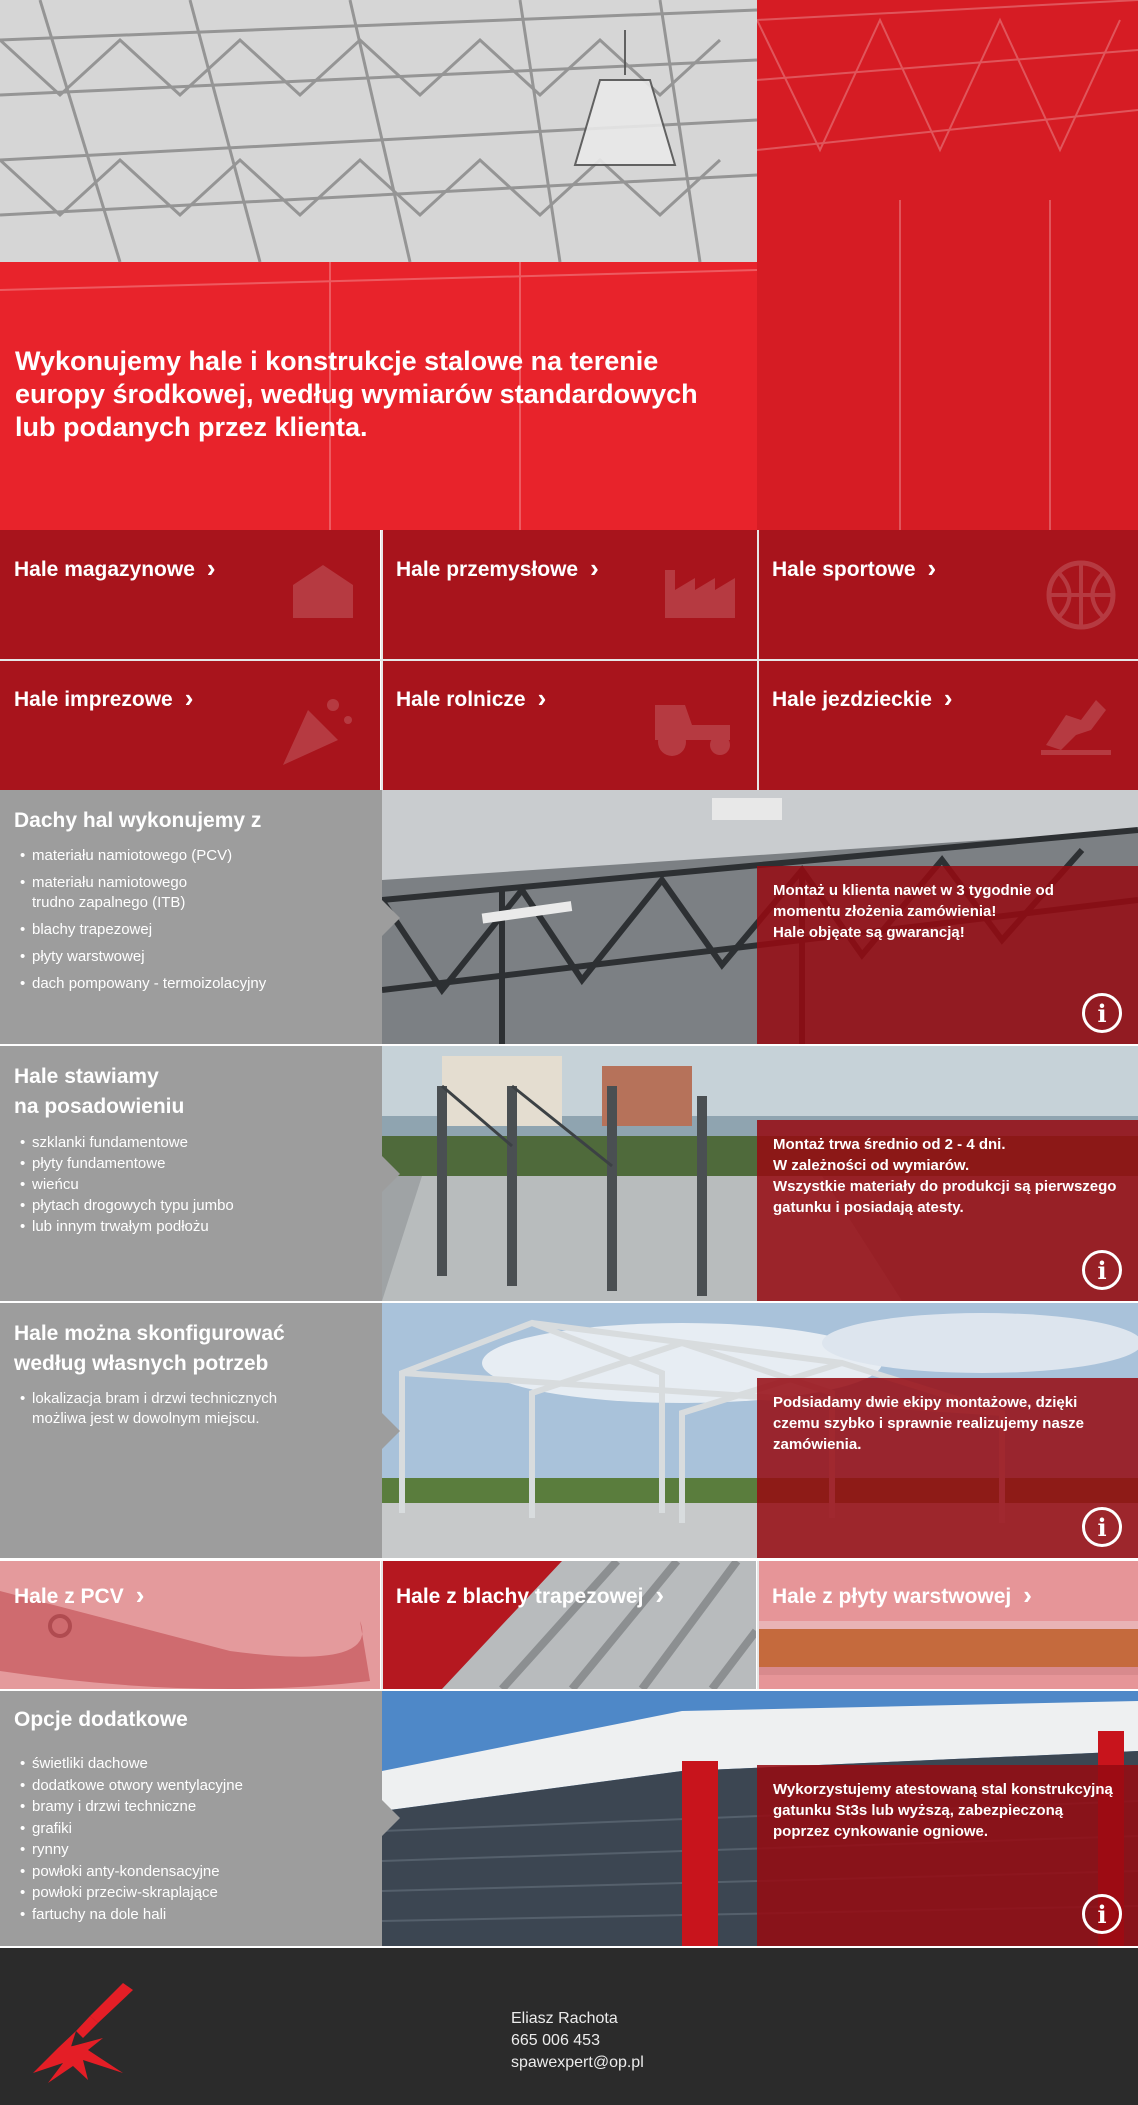 The height and width of the screenshot is (2105, 1138). I want to click on category-label: Hale przemysłowe, so click(487, 569).